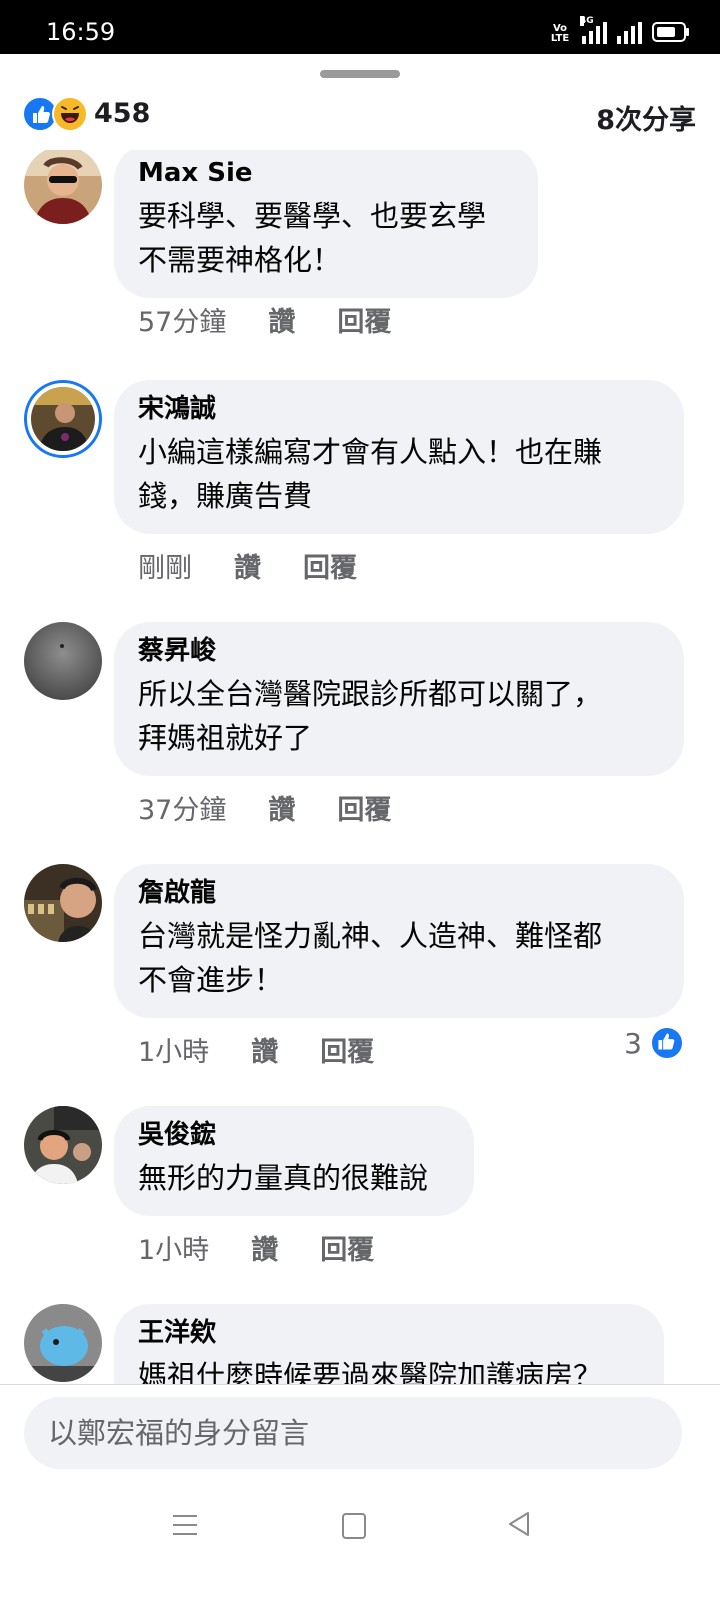 This screenshot has width=720, height=1600. I want to click on network-type-label: 4G, so click(587, 21).